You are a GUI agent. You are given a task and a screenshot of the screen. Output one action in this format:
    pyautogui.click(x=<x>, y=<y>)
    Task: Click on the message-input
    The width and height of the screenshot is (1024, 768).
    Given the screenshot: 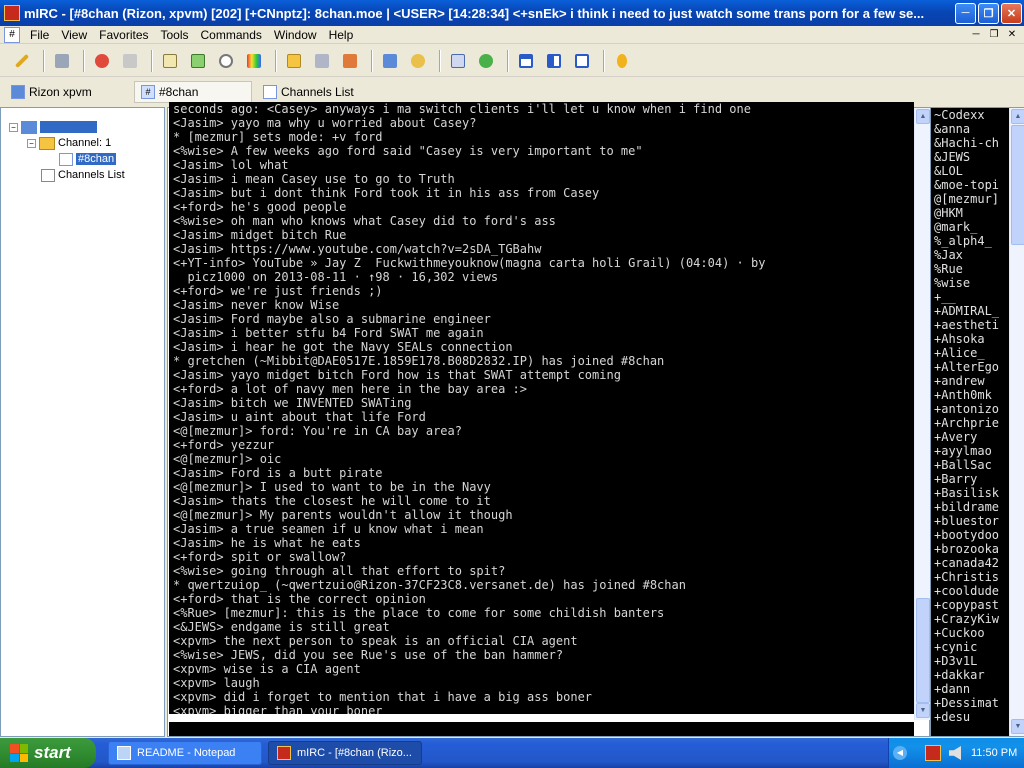 What is the action you would take?
    pyautogui.click(x=541, y=729)
    